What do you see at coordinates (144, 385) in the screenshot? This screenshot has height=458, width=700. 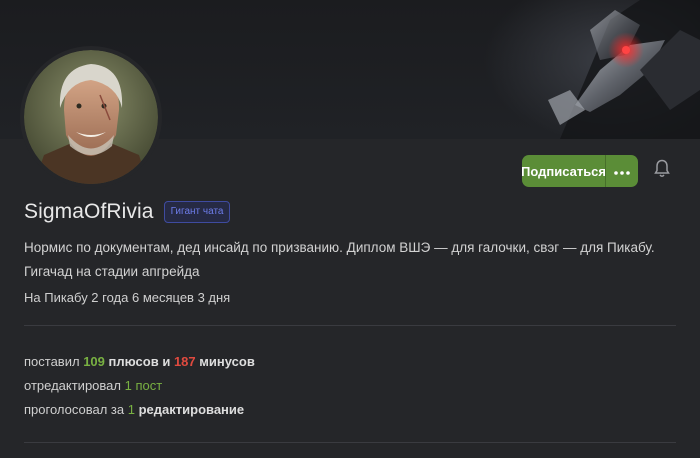 I see `edited-posts-link: 1 пост` at bounding box center [144, 385].